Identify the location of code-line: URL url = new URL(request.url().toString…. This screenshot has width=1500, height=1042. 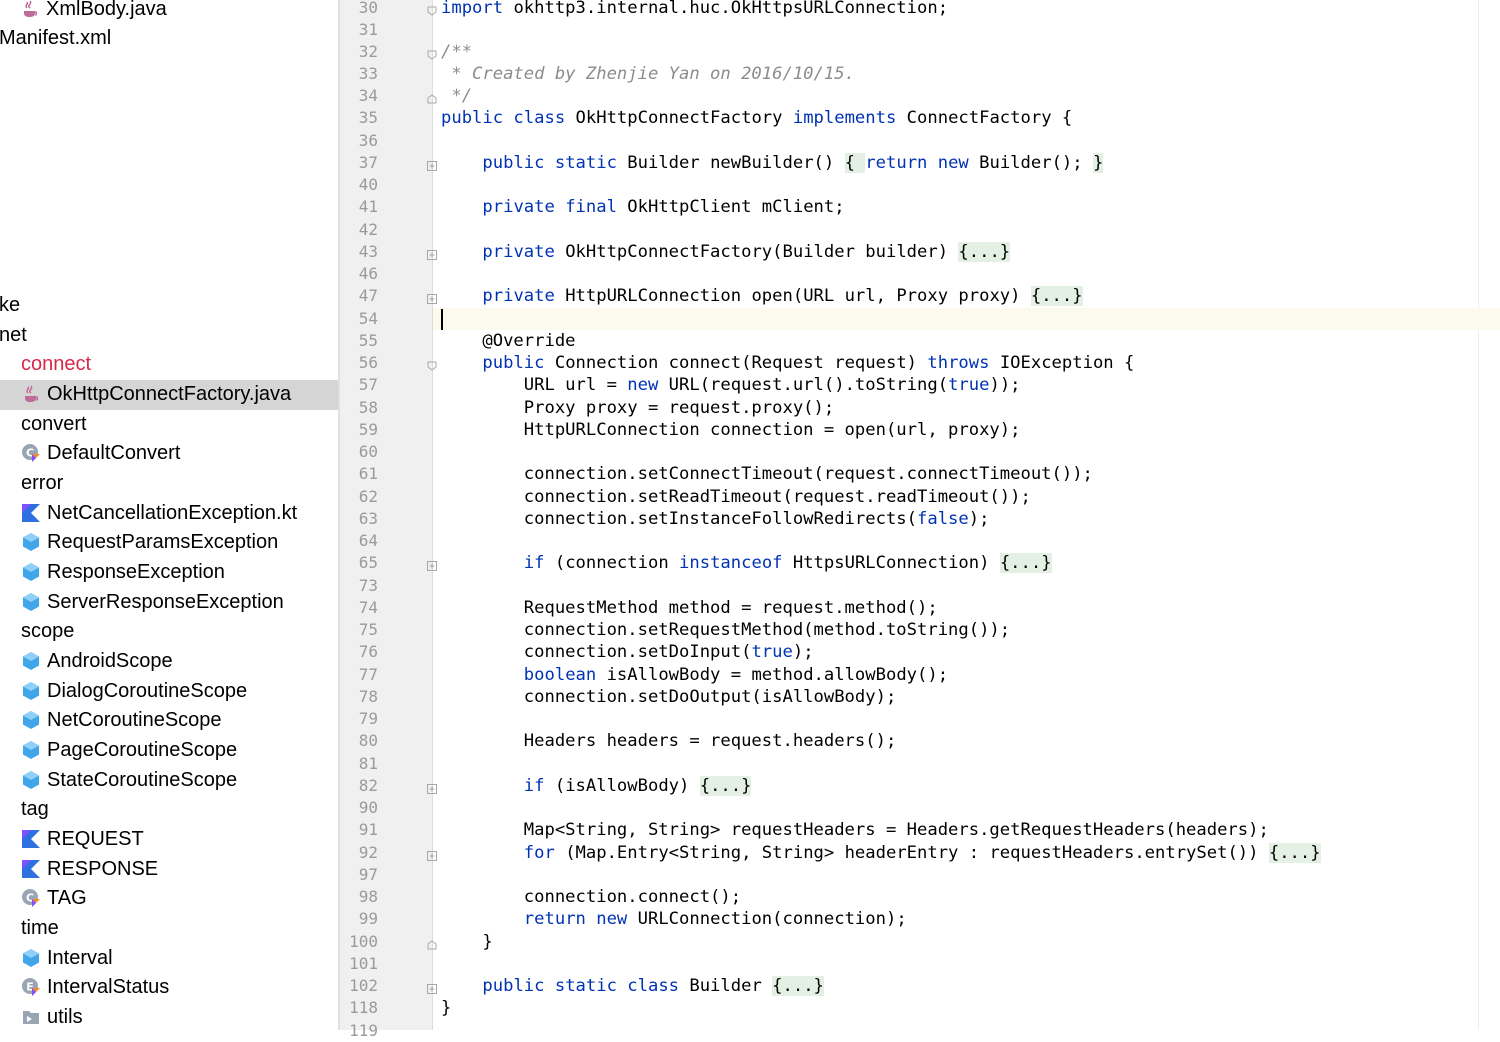
(731, 385).